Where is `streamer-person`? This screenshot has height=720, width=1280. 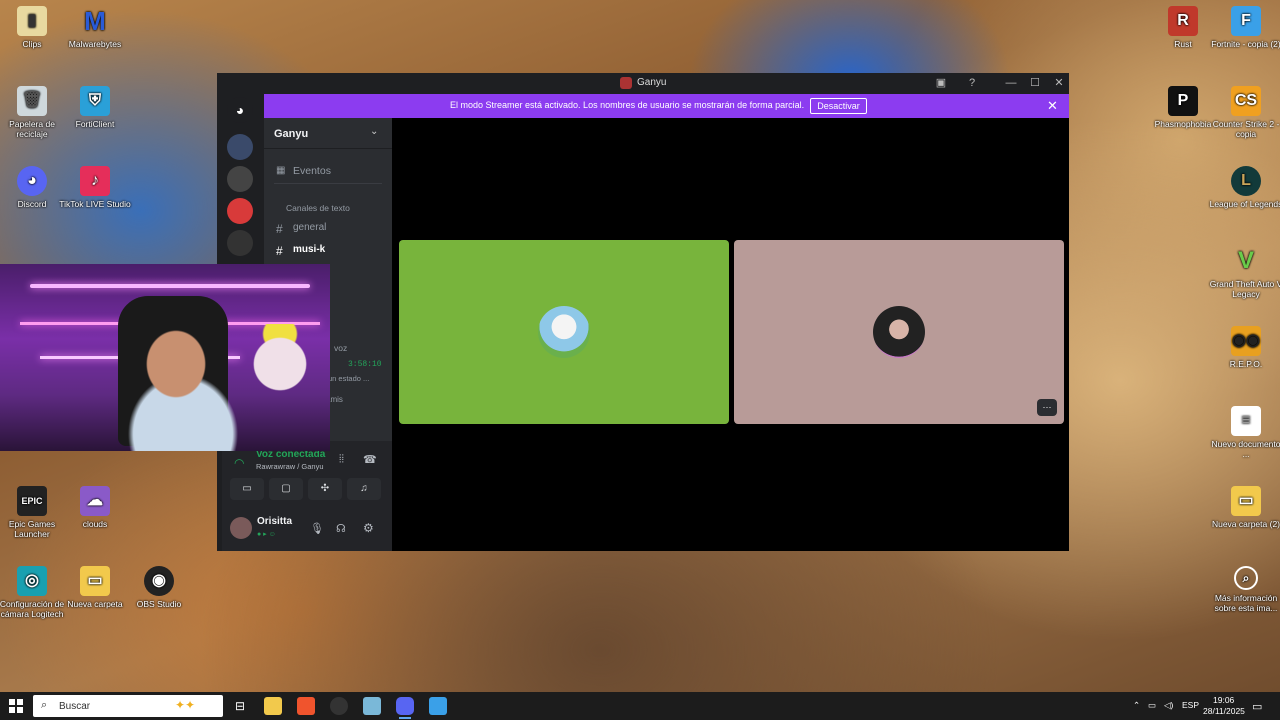 streamer-person is located at coordinates (183, 387).